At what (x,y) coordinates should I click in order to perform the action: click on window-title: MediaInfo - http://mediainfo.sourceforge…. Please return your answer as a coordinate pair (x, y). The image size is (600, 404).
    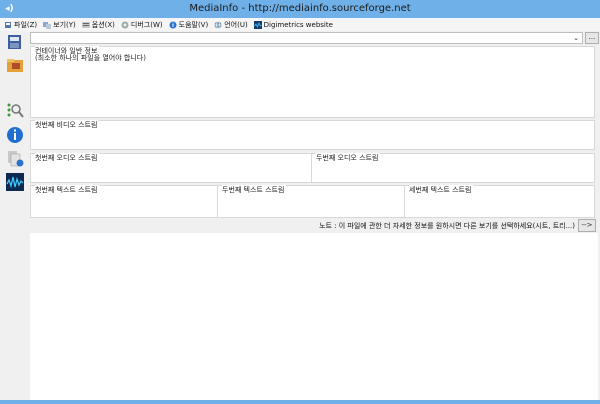
    Looking at the image, I should click on (300, 8).